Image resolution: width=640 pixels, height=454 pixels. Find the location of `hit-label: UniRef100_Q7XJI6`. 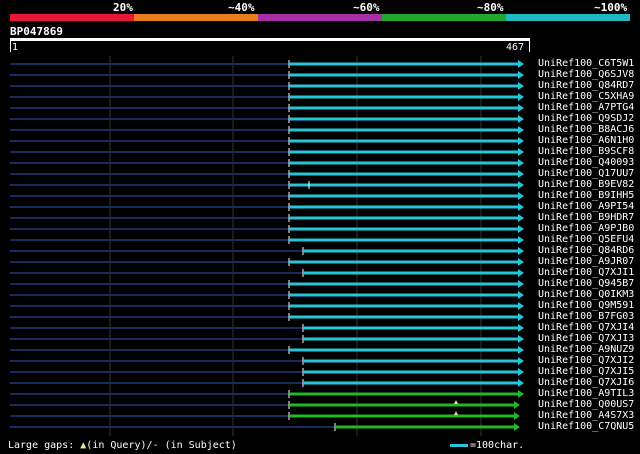

hit-label: UniRef100_Q7XJI6 is located at coordinates (586, 382).